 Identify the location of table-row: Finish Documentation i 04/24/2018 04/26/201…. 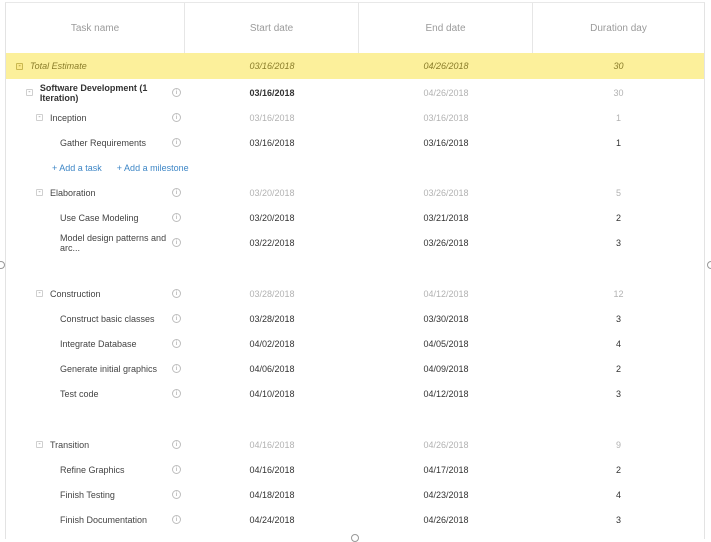
(355, 519).